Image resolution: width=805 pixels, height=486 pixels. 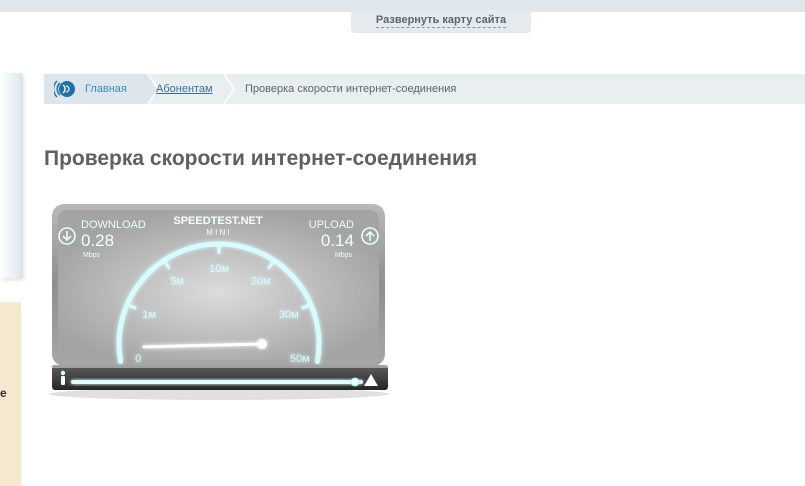 I want to click on sitemap-link: Развернуть карту сайта, so click(x=441, y=21).